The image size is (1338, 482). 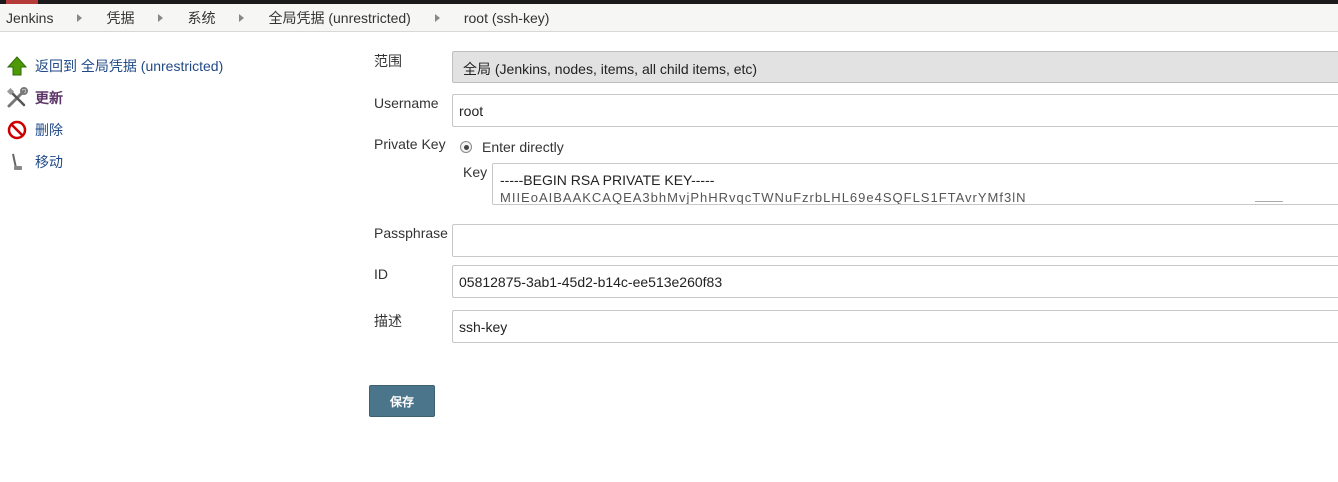 I want to click on sidebar-item-label: 删除, so click(x=49, y=130).